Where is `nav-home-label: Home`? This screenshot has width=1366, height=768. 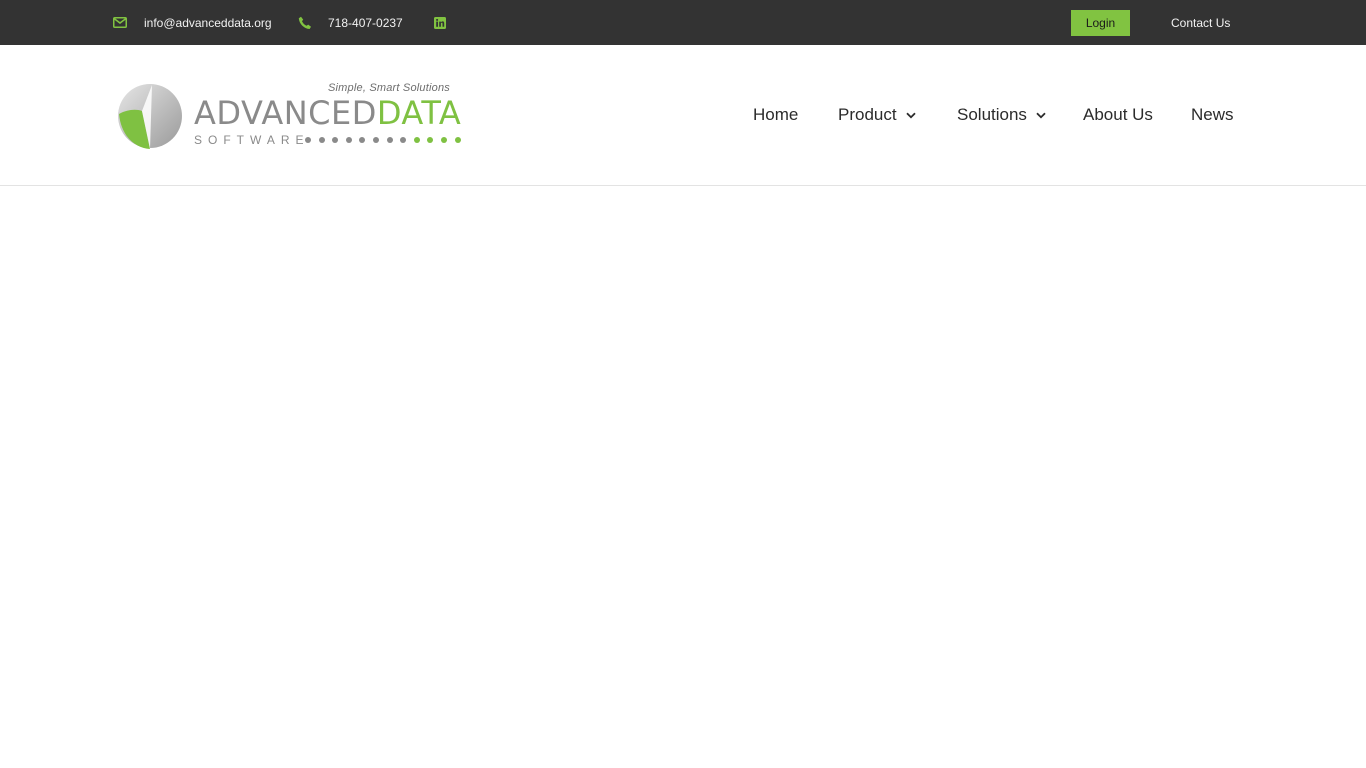 nav-home-label: Home is located at coordinates (775, 115).